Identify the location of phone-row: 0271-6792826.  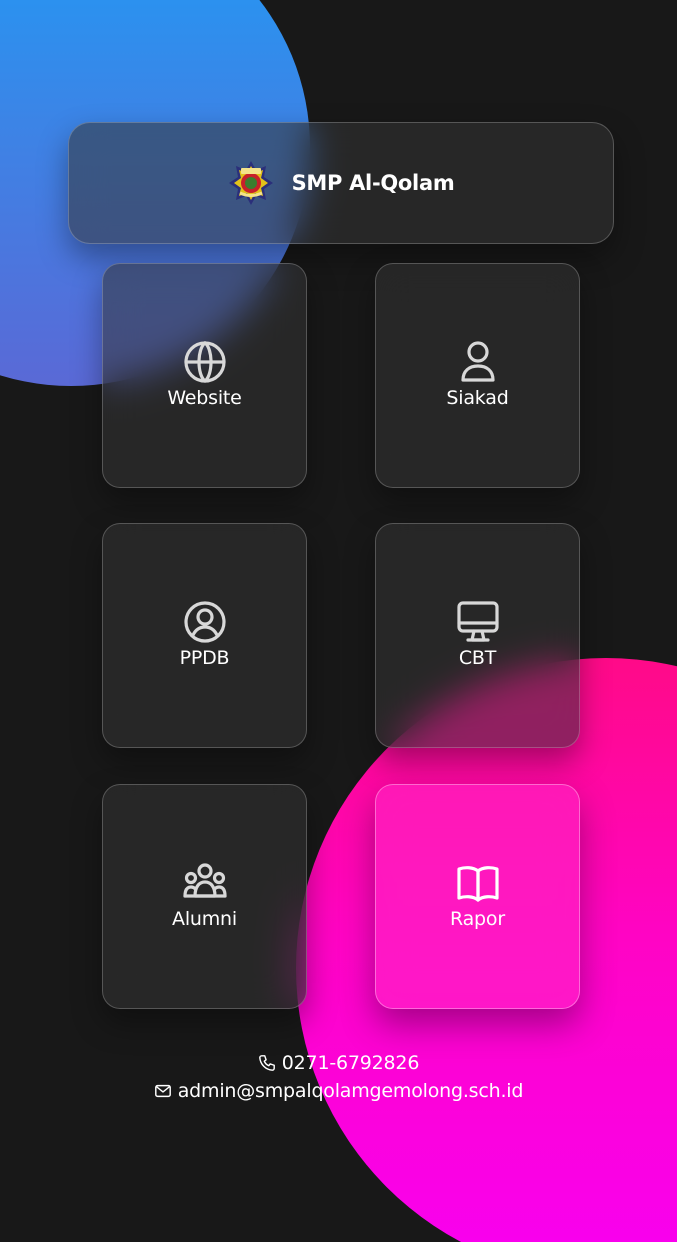
(338, 1063).